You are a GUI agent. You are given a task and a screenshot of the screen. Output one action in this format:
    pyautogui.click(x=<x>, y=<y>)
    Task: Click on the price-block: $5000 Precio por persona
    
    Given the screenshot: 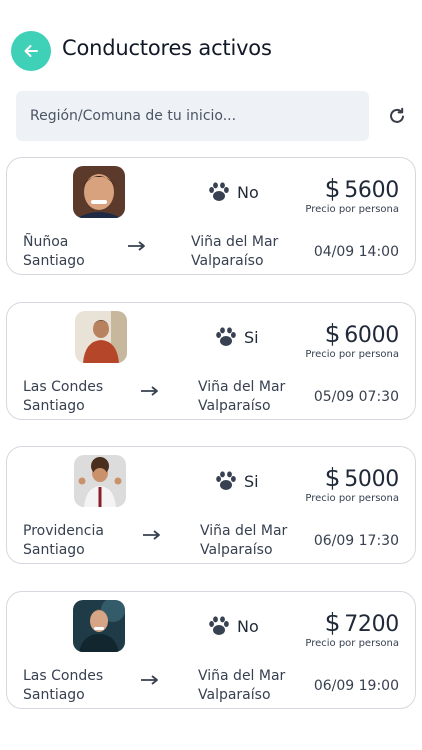 What is the action you would take?
    pyautogui.click(x=352, y=483)
    